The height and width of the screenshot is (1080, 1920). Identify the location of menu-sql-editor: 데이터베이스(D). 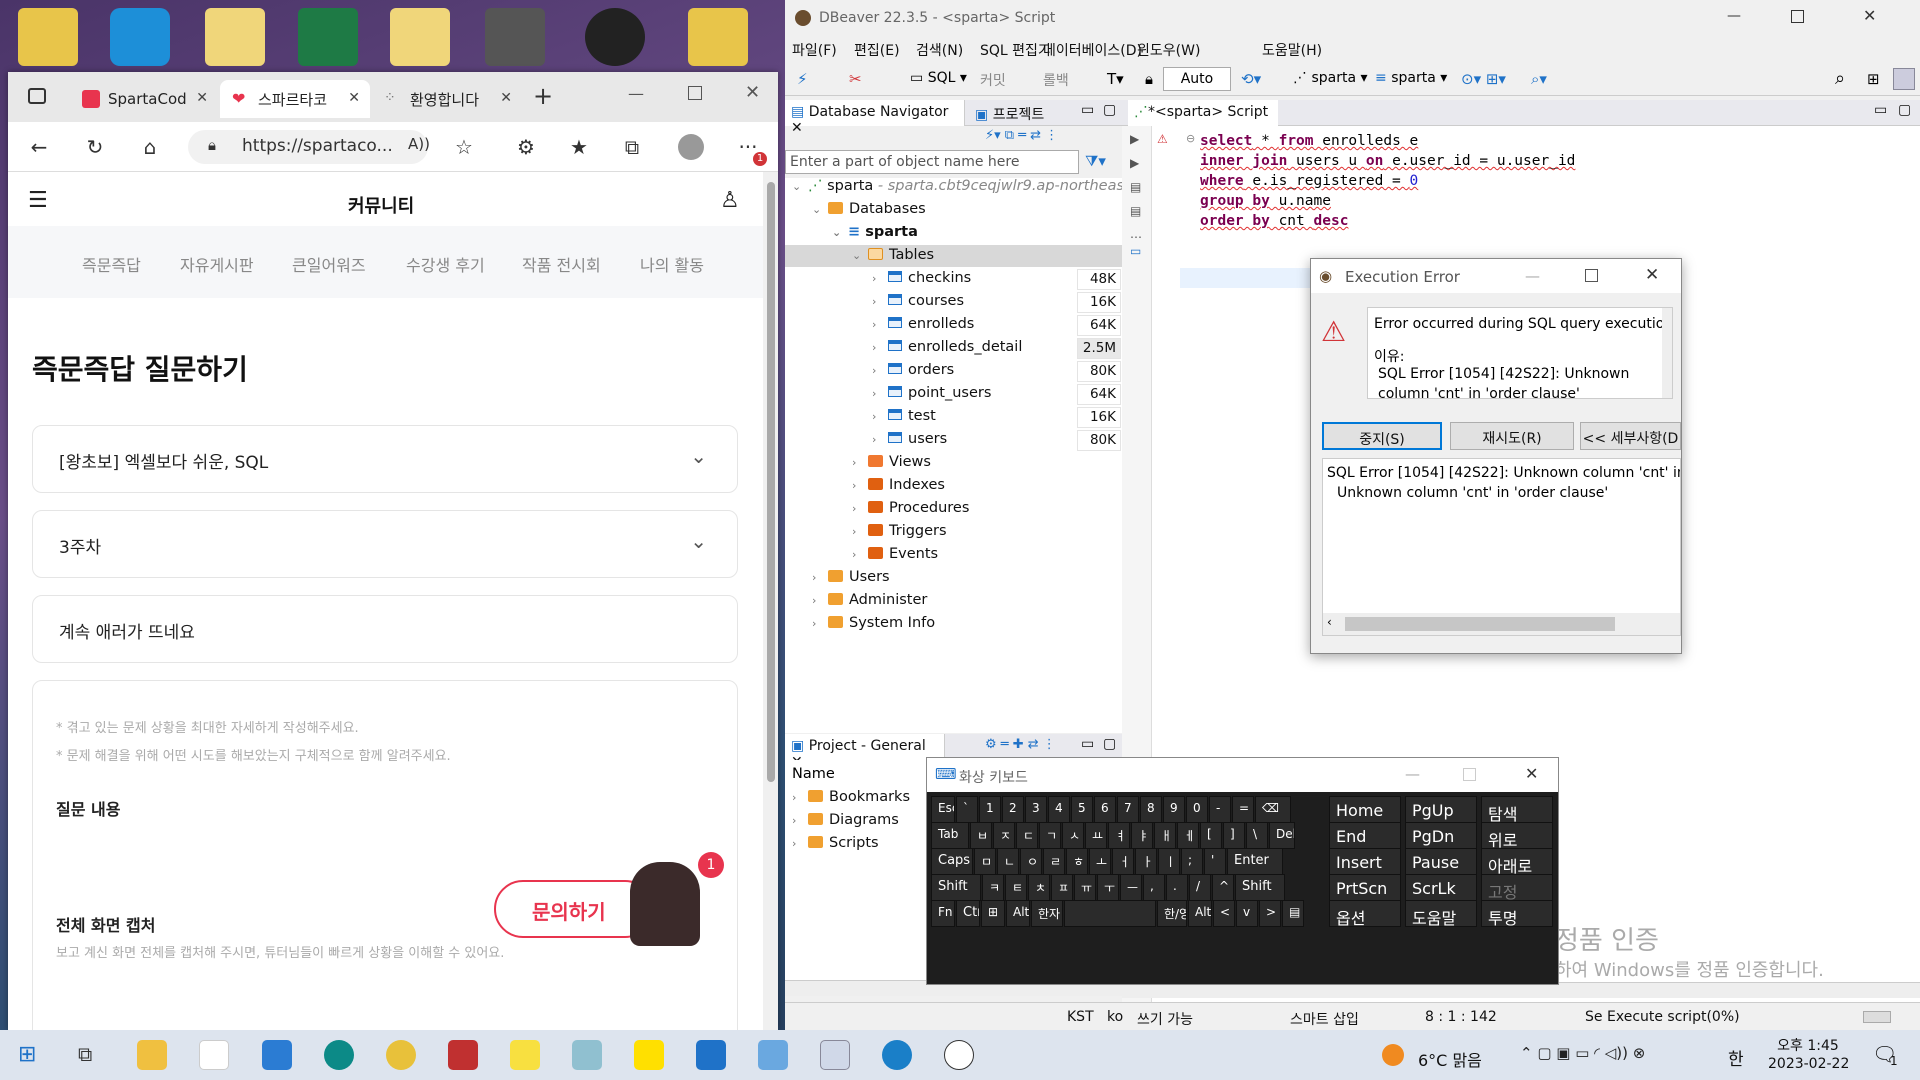
(1092, 50).